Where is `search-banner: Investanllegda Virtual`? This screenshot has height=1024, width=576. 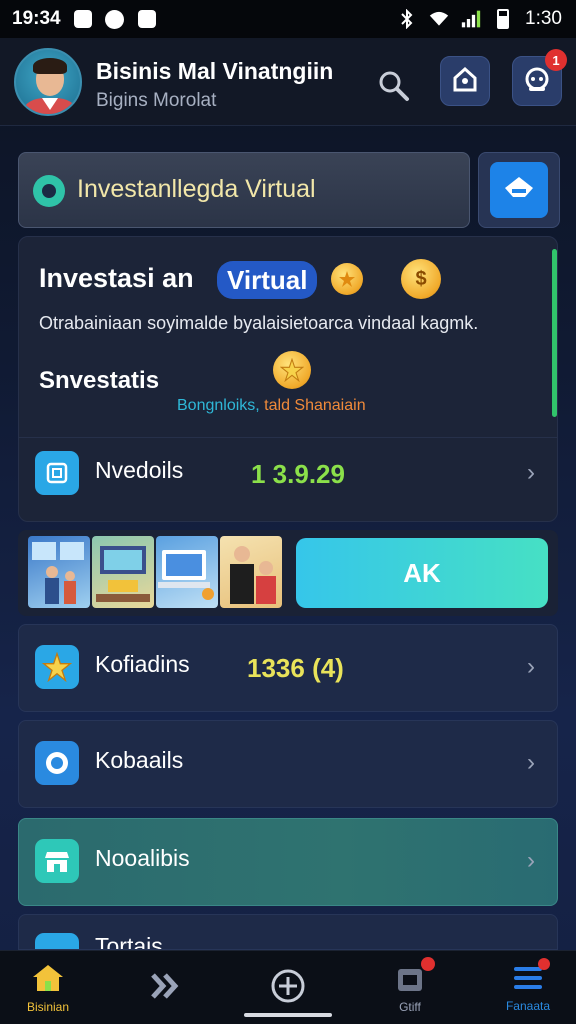
search-banner: Investanllegda Virtual is located at coordinates (244, 190).